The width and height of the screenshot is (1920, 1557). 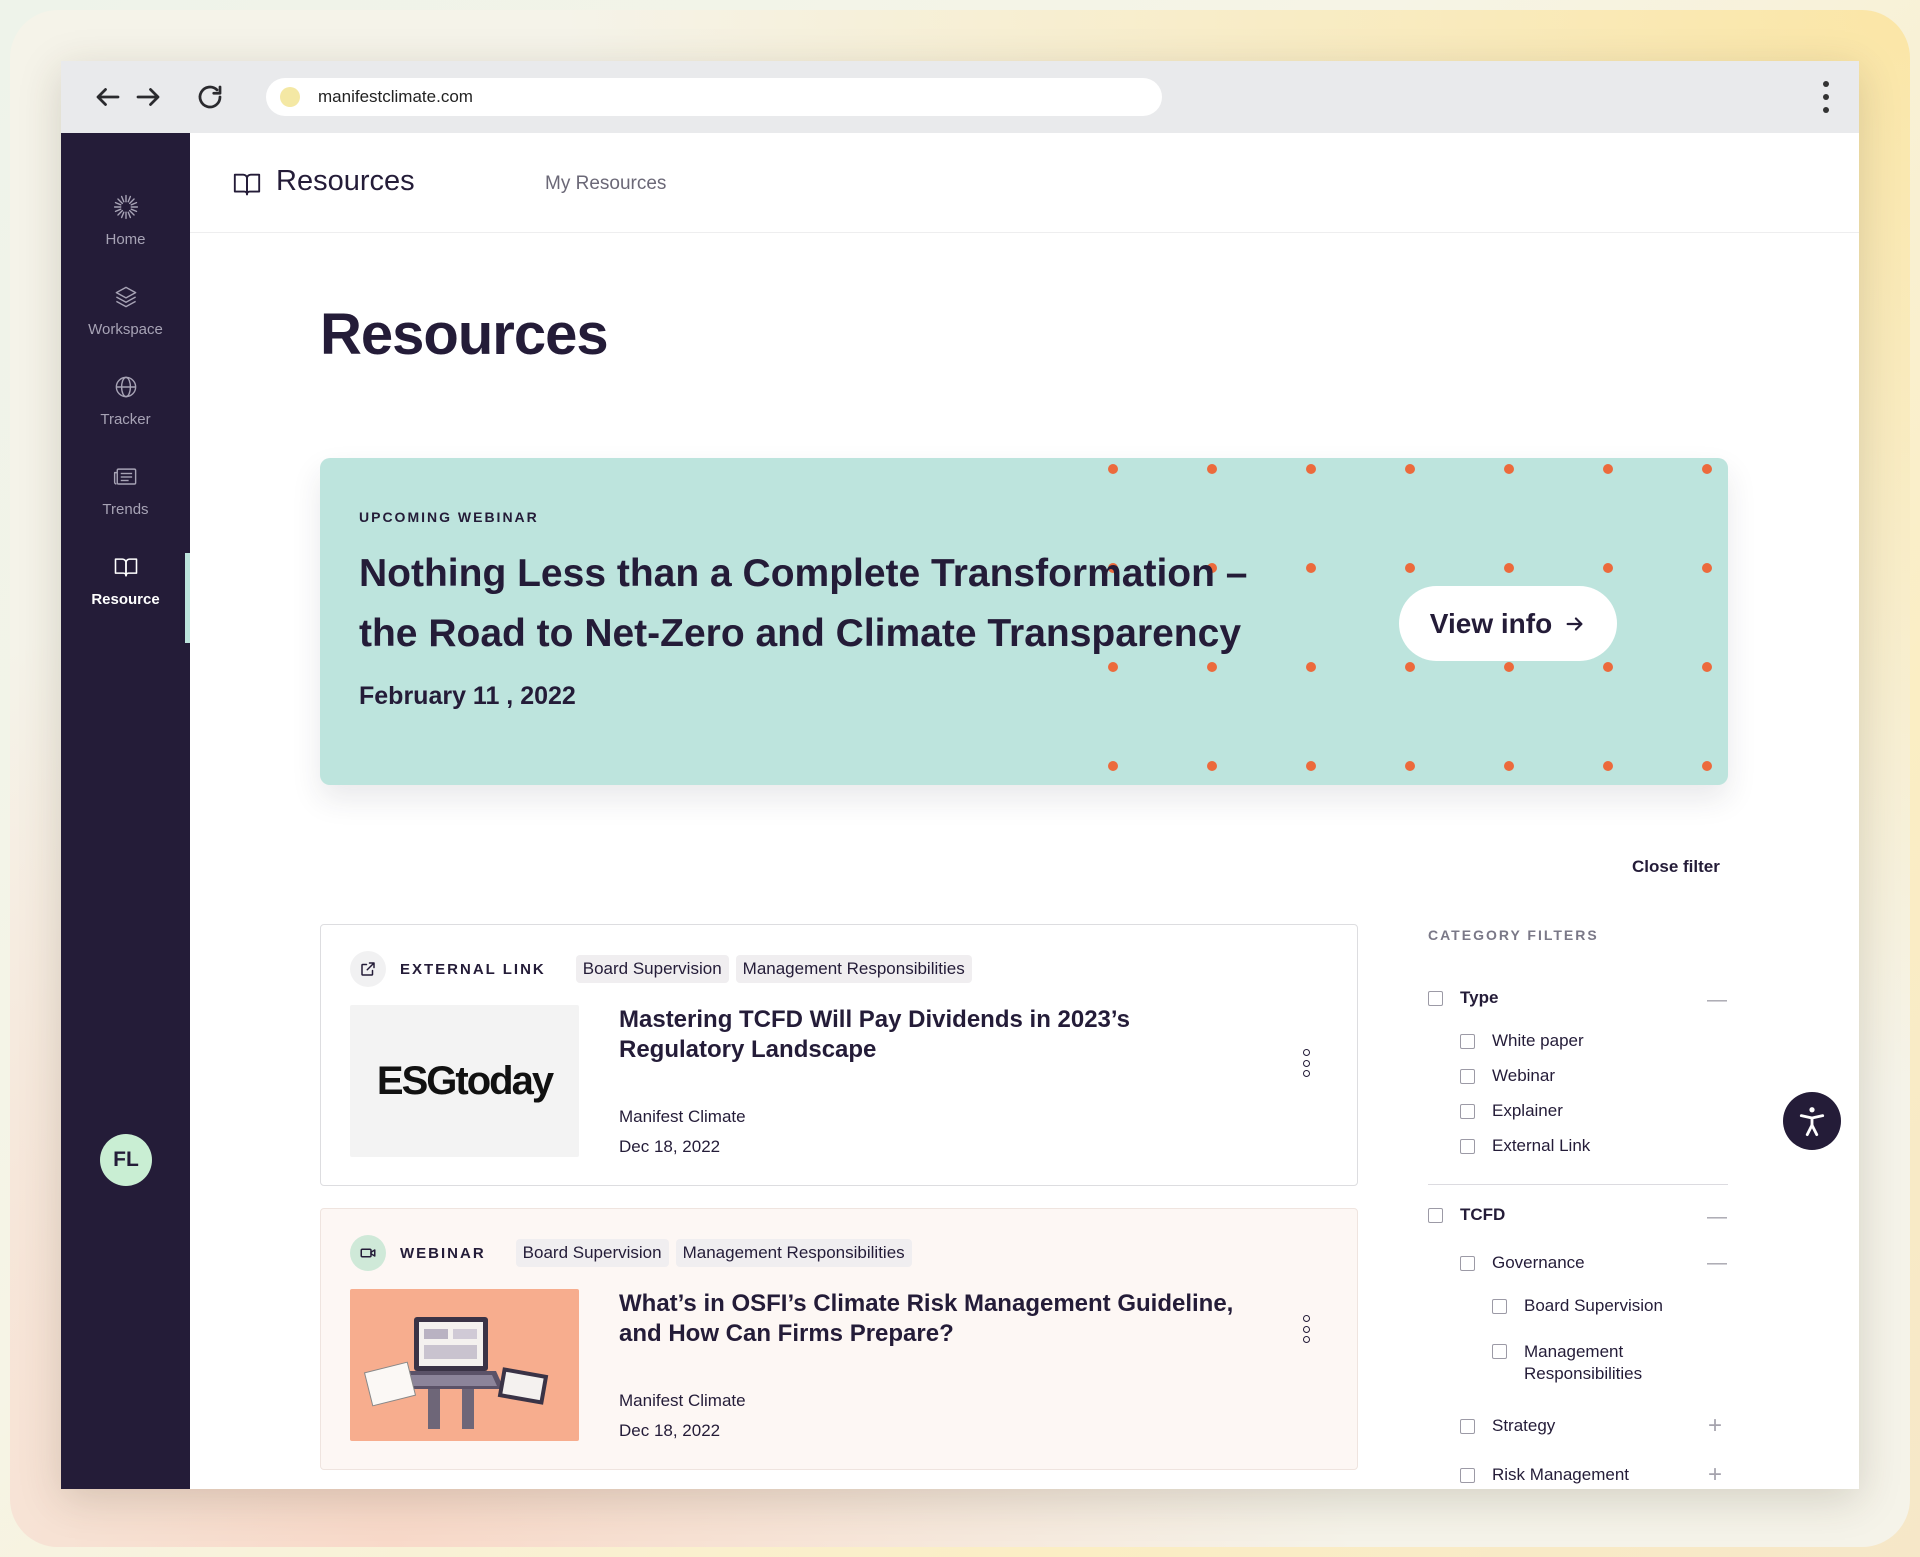 What do you see at coordinates (1578, 1184) in the screenshot?
I see `filter-divider` at bounding box center [1578, 1184].